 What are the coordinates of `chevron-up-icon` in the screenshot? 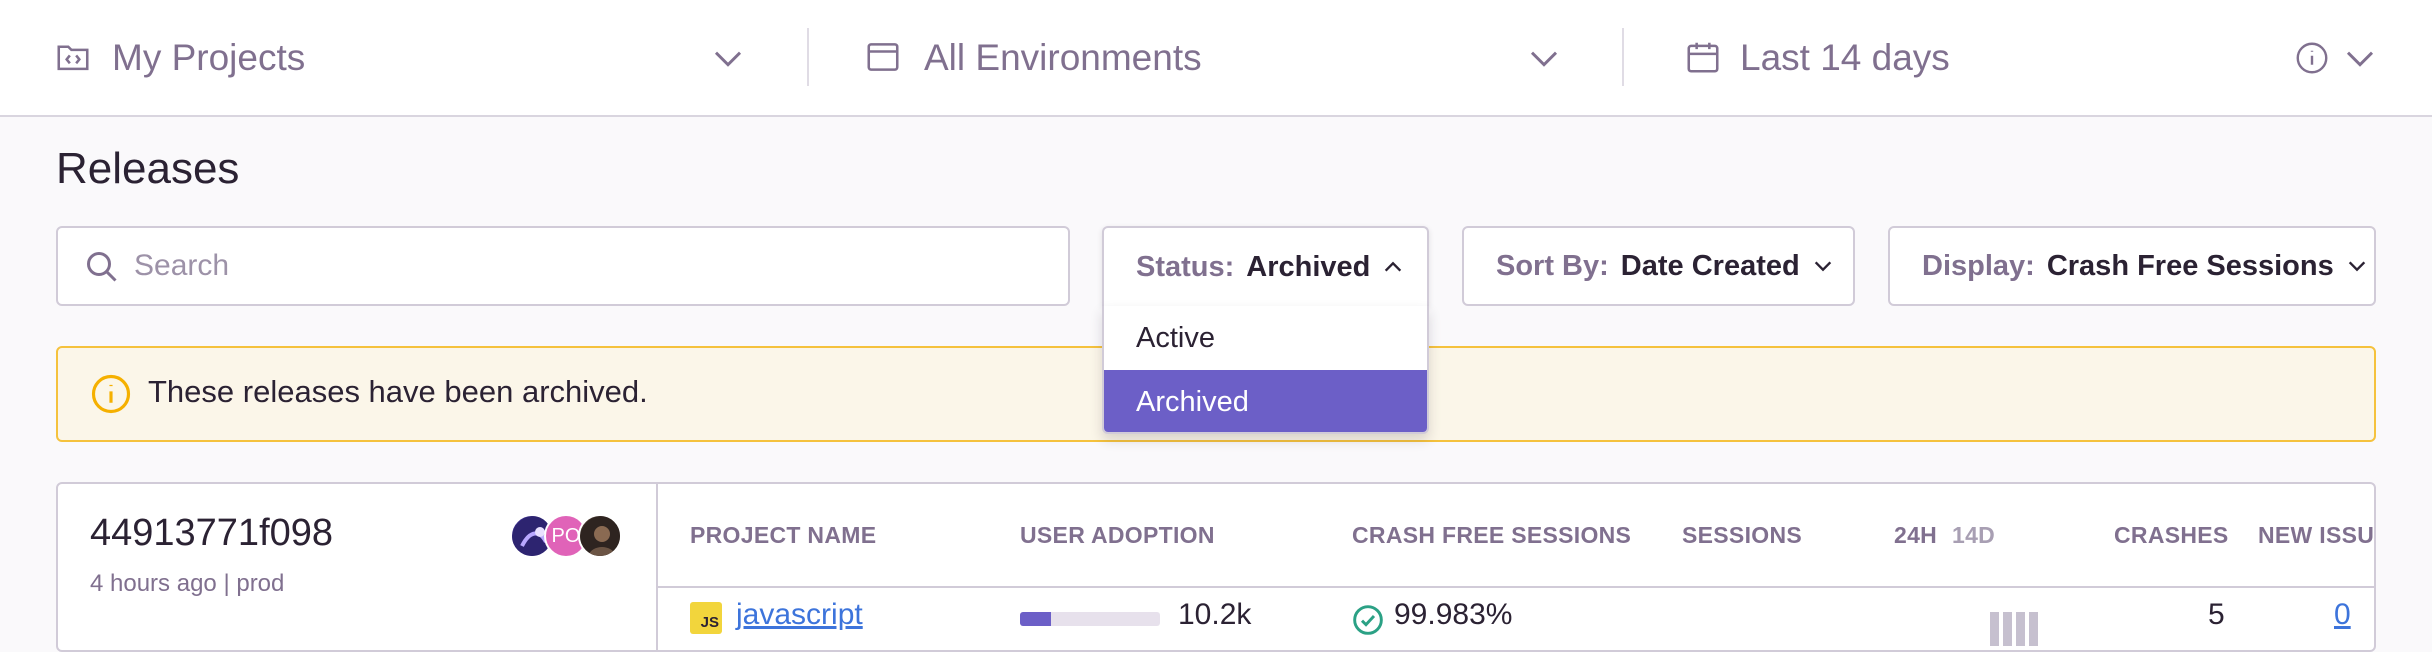 It's located at (1393, 266).